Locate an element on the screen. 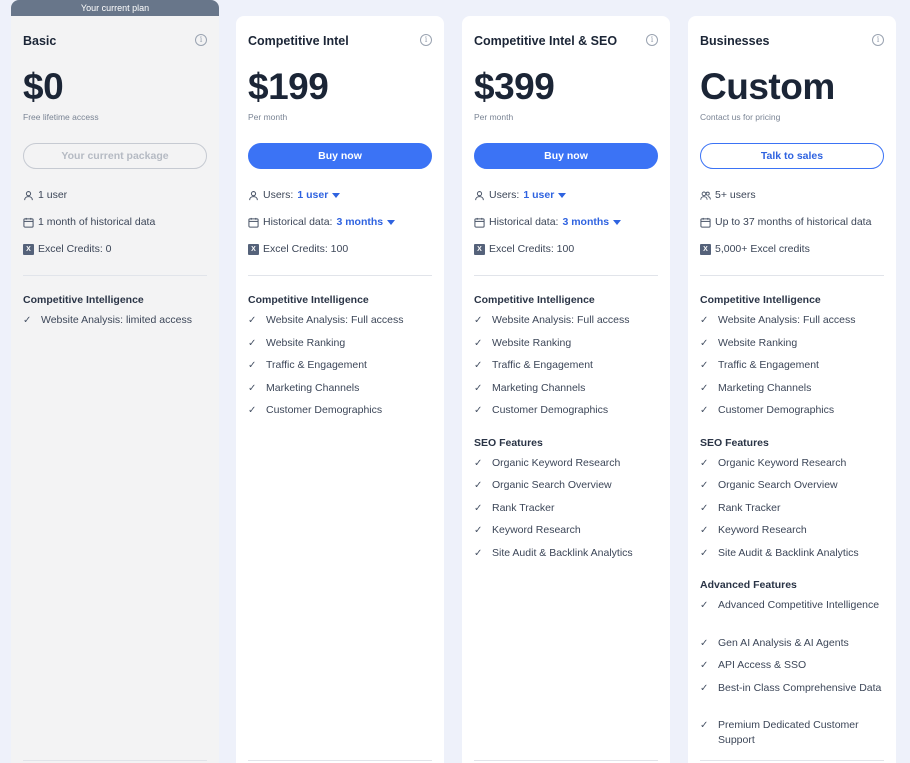 The width and height of the screenshot is (910, 763). feature-item: ✓ Keyword Research is located at coordinates (753, 530).